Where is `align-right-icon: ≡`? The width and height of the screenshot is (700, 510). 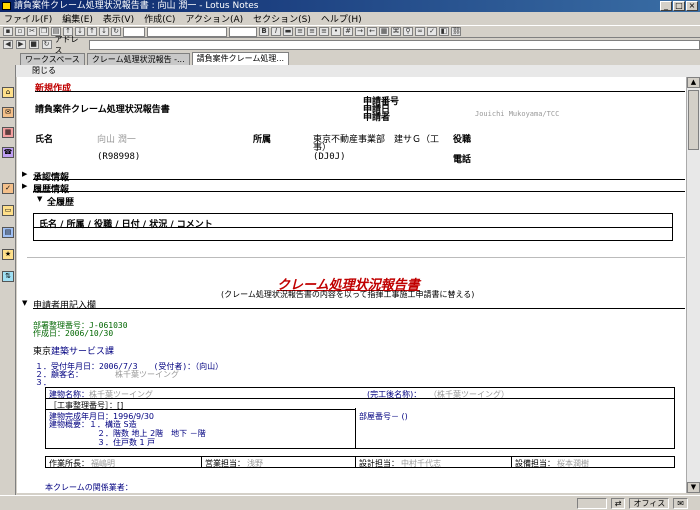 align-right-icon: ≡ is located at coordinates (324, 31).